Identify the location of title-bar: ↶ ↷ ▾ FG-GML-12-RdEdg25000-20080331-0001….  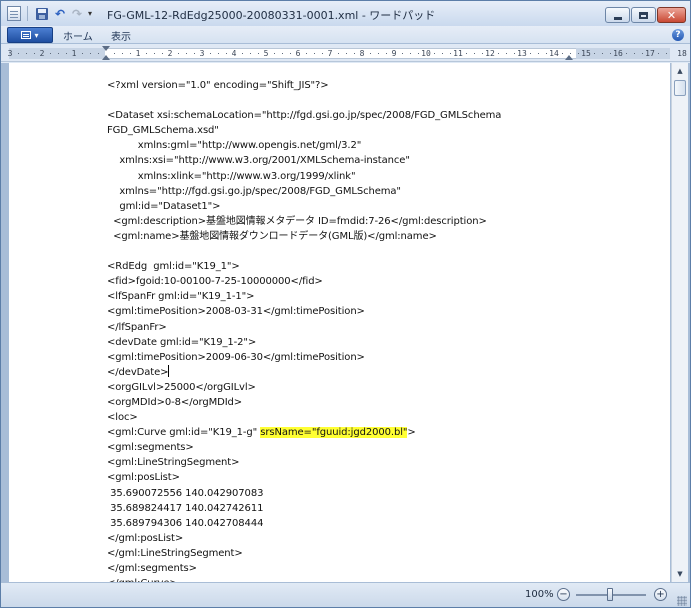
(345, 13).